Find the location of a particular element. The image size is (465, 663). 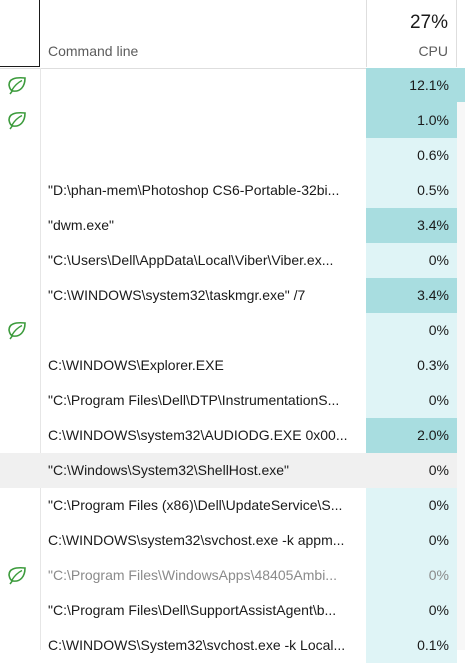

process-row: "C:\WINDOWS\system32\taskmgr.exe" /7 3.4% is located at coordinates (232, 295).